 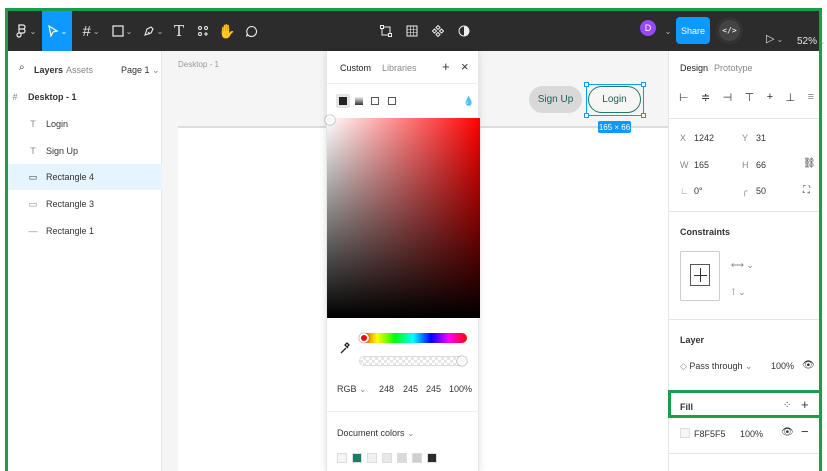 What do you see at coordinates (750, 97) in the screenshot?
I see `align-top-icon: ⊤` at bounding box center [750, 97].